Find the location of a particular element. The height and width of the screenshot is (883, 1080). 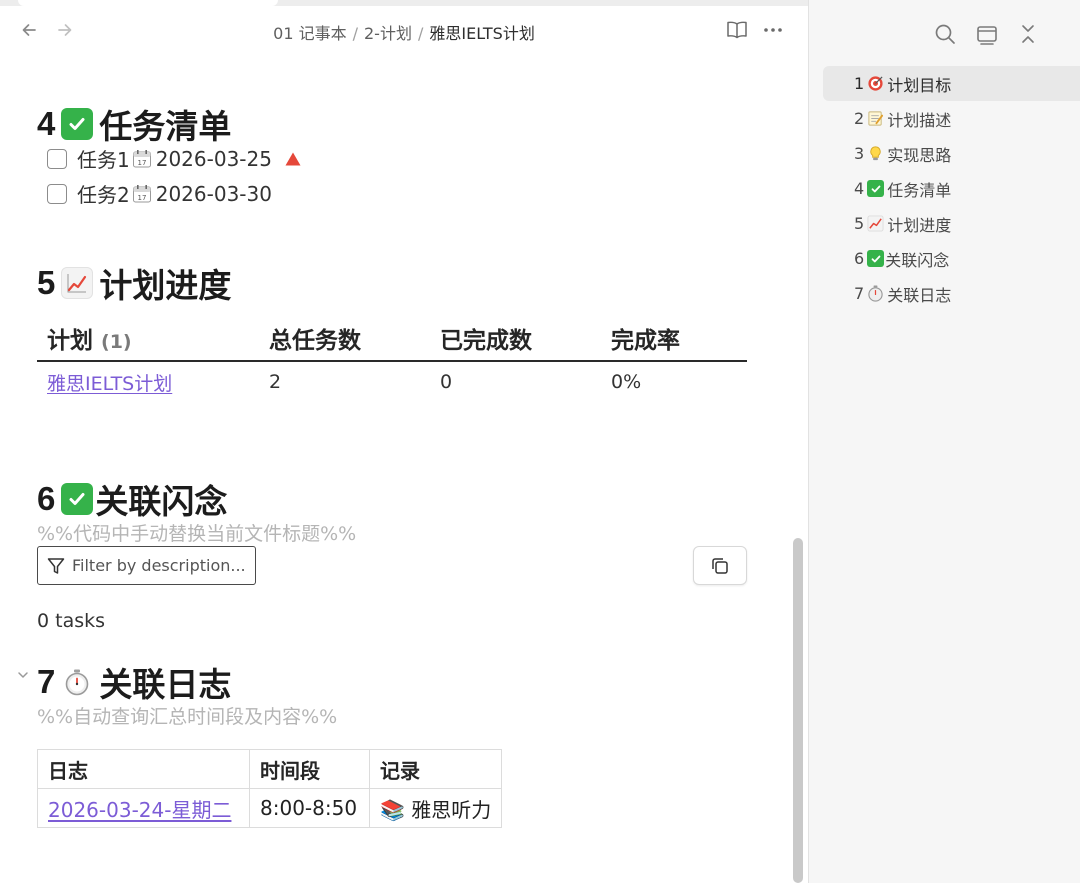

heading-flash: 6 关联闪念 is located at coordinates (132, 499).